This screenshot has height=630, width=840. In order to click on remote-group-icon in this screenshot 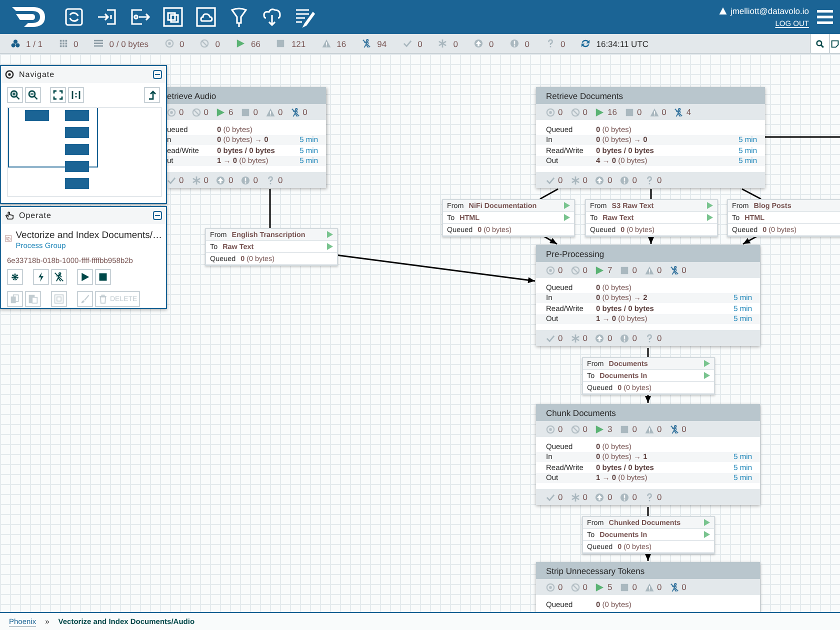, I will do `click(206, 17)`.